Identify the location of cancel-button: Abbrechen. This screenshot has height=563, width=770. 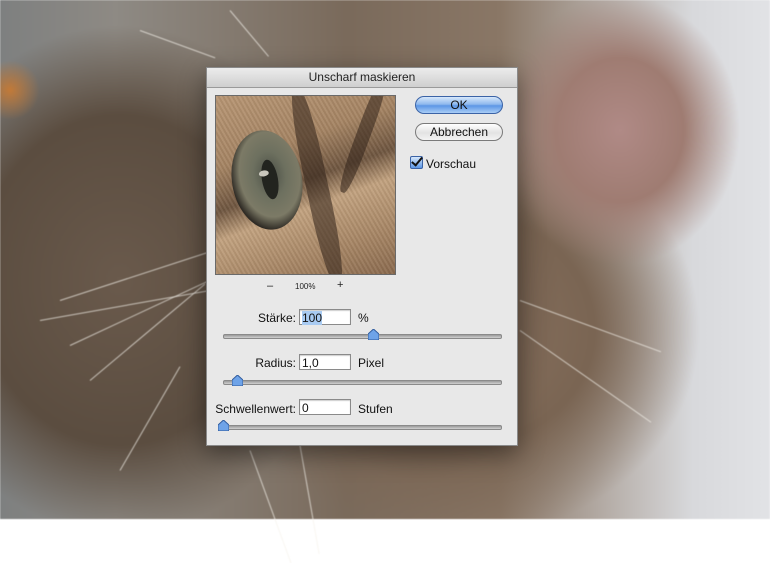
(459, 132).